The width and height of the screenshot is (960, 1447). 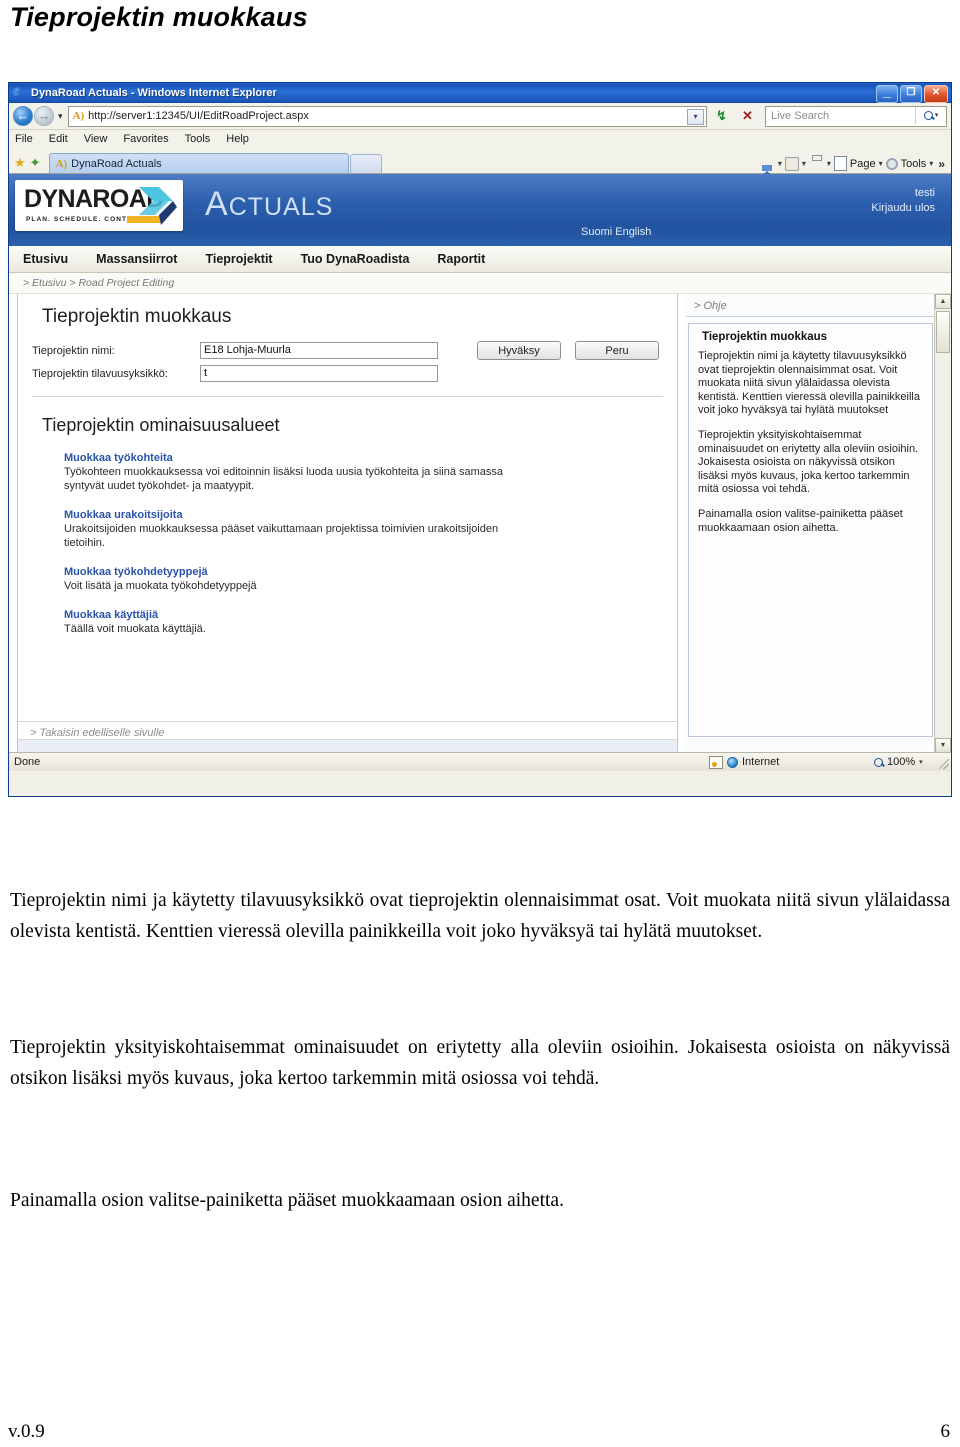 I want to click on back-button: ←, so click(x=23, y=116).